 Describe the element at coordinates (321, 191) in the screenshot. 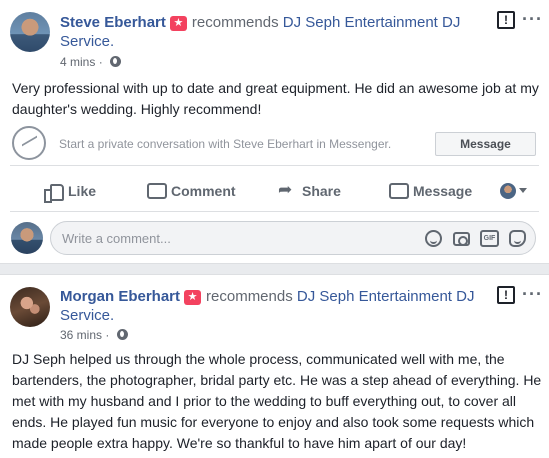

I see `share-label: Share` at that location.